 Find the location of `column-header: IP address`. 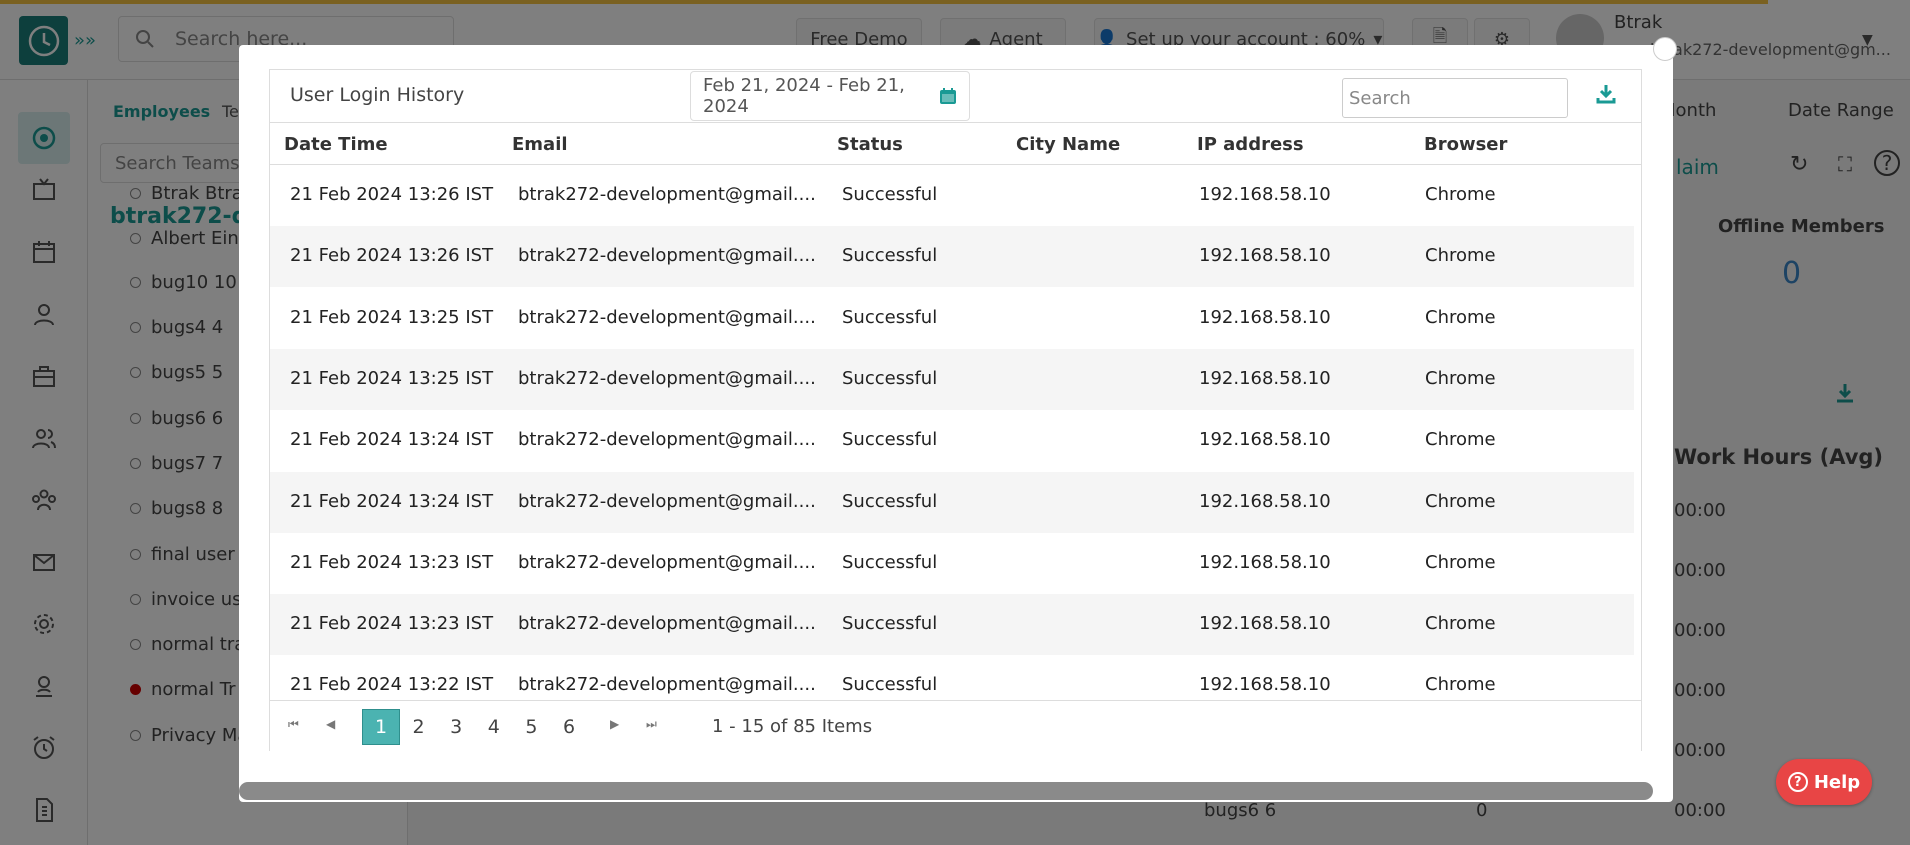

column-header: IP address is located at coordinates (1250, 144).